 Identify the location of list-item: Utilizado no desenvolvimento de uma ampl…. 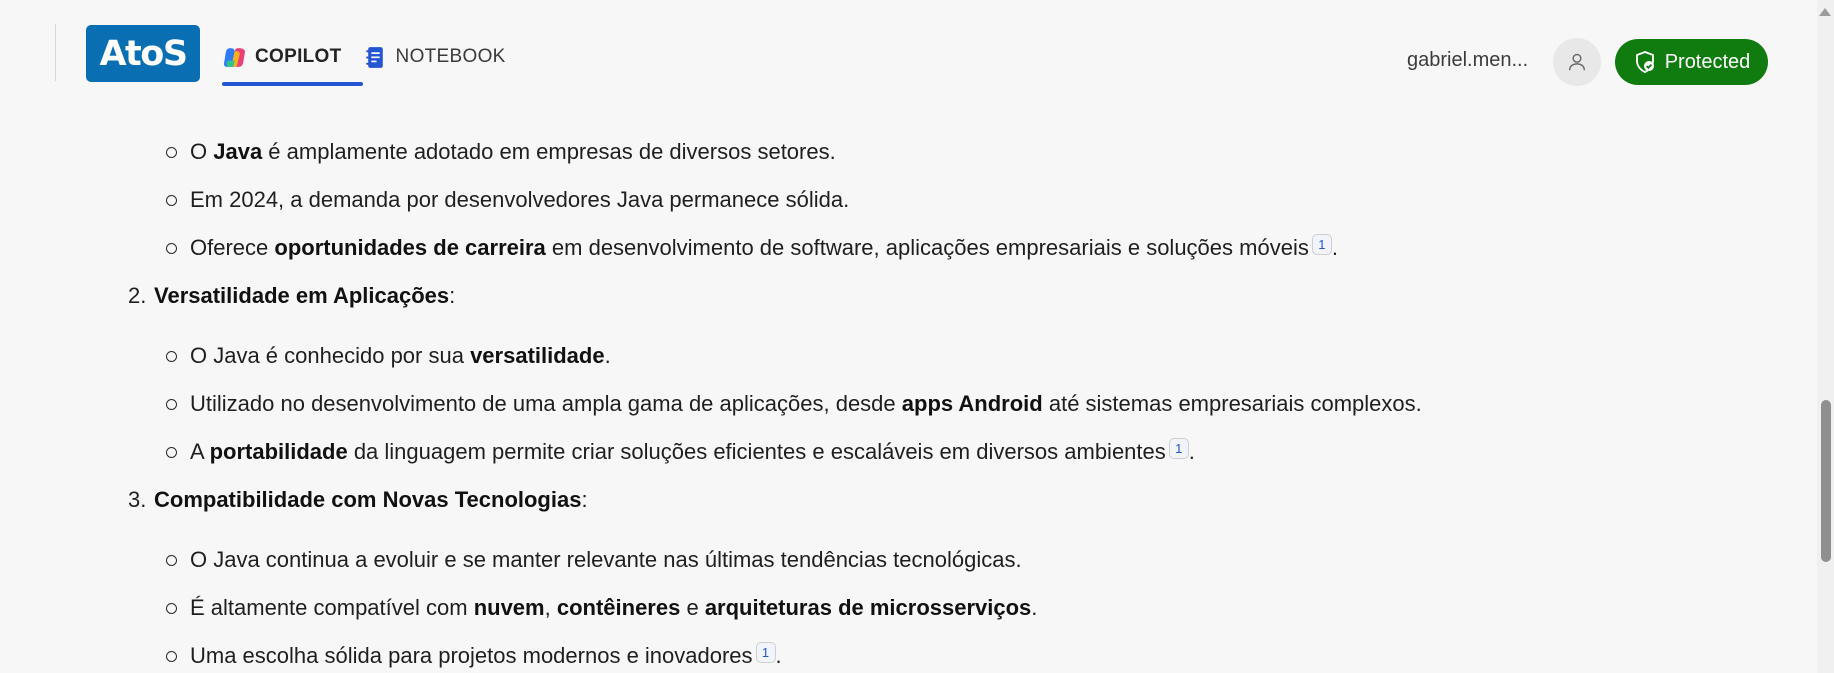
(806, 404).